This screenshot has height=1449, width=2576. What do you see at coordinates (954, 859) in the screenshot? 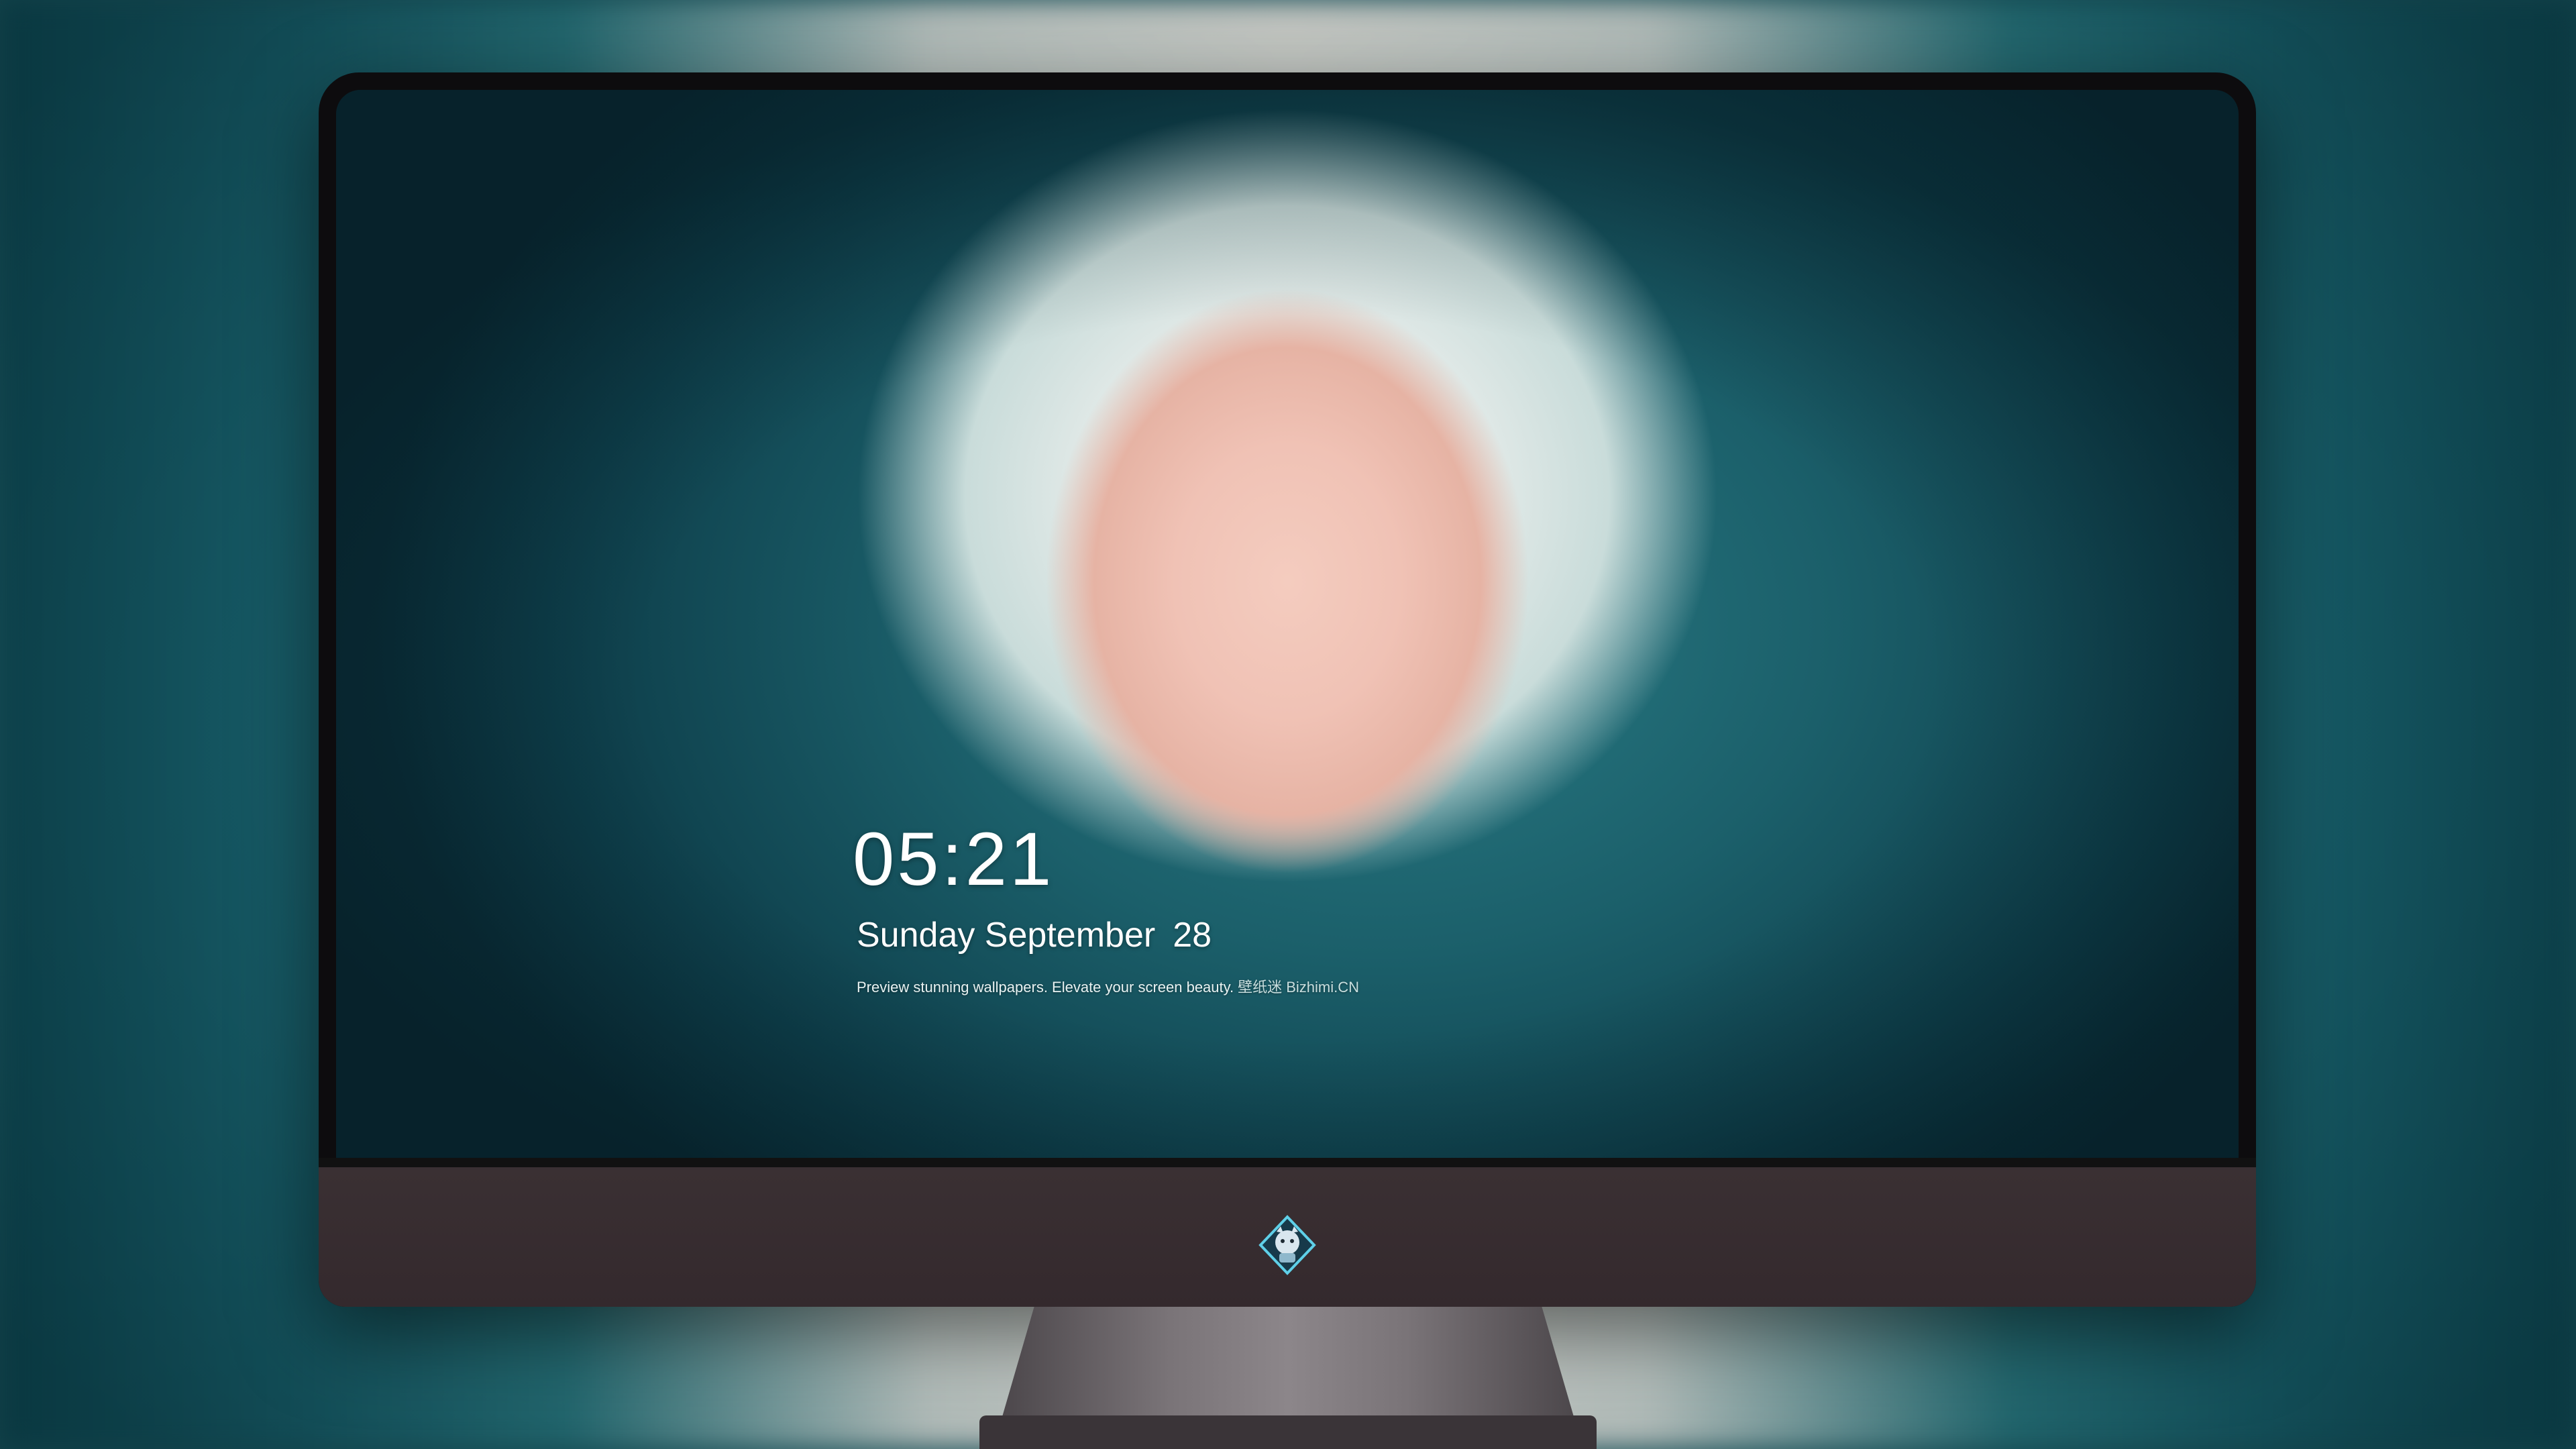
I see `lock-screen-time: 05:21` at bounding box center [954, 859].